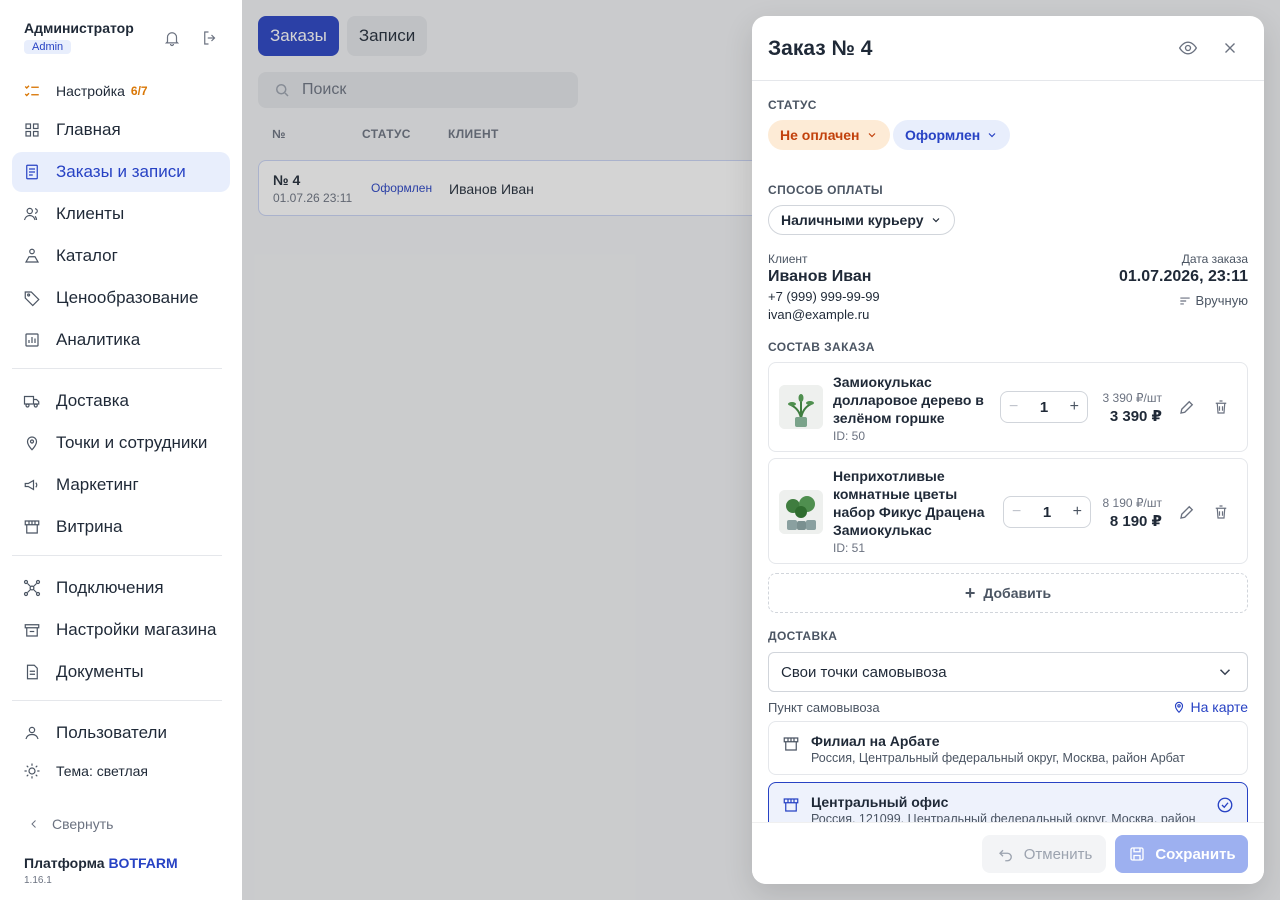 This screenshot has width=1280, height=900. Describe the element at coordinates (819, 314) in the screenshot. I see `client-email: ivan@example.ru` at that location.